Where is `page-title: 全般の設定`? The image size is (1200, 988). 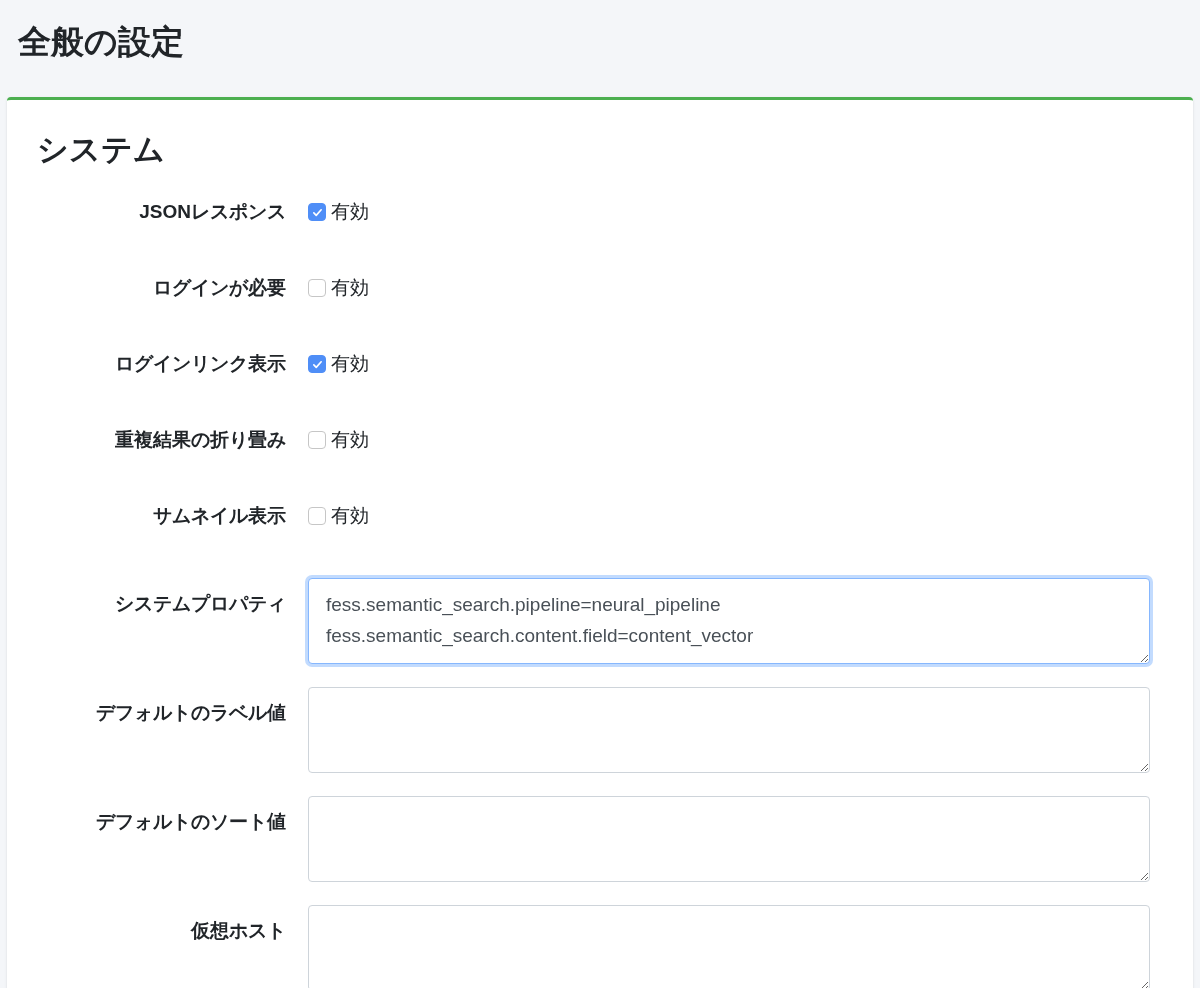
page-title: 全般の設定 is located at coordinates (101, 42).